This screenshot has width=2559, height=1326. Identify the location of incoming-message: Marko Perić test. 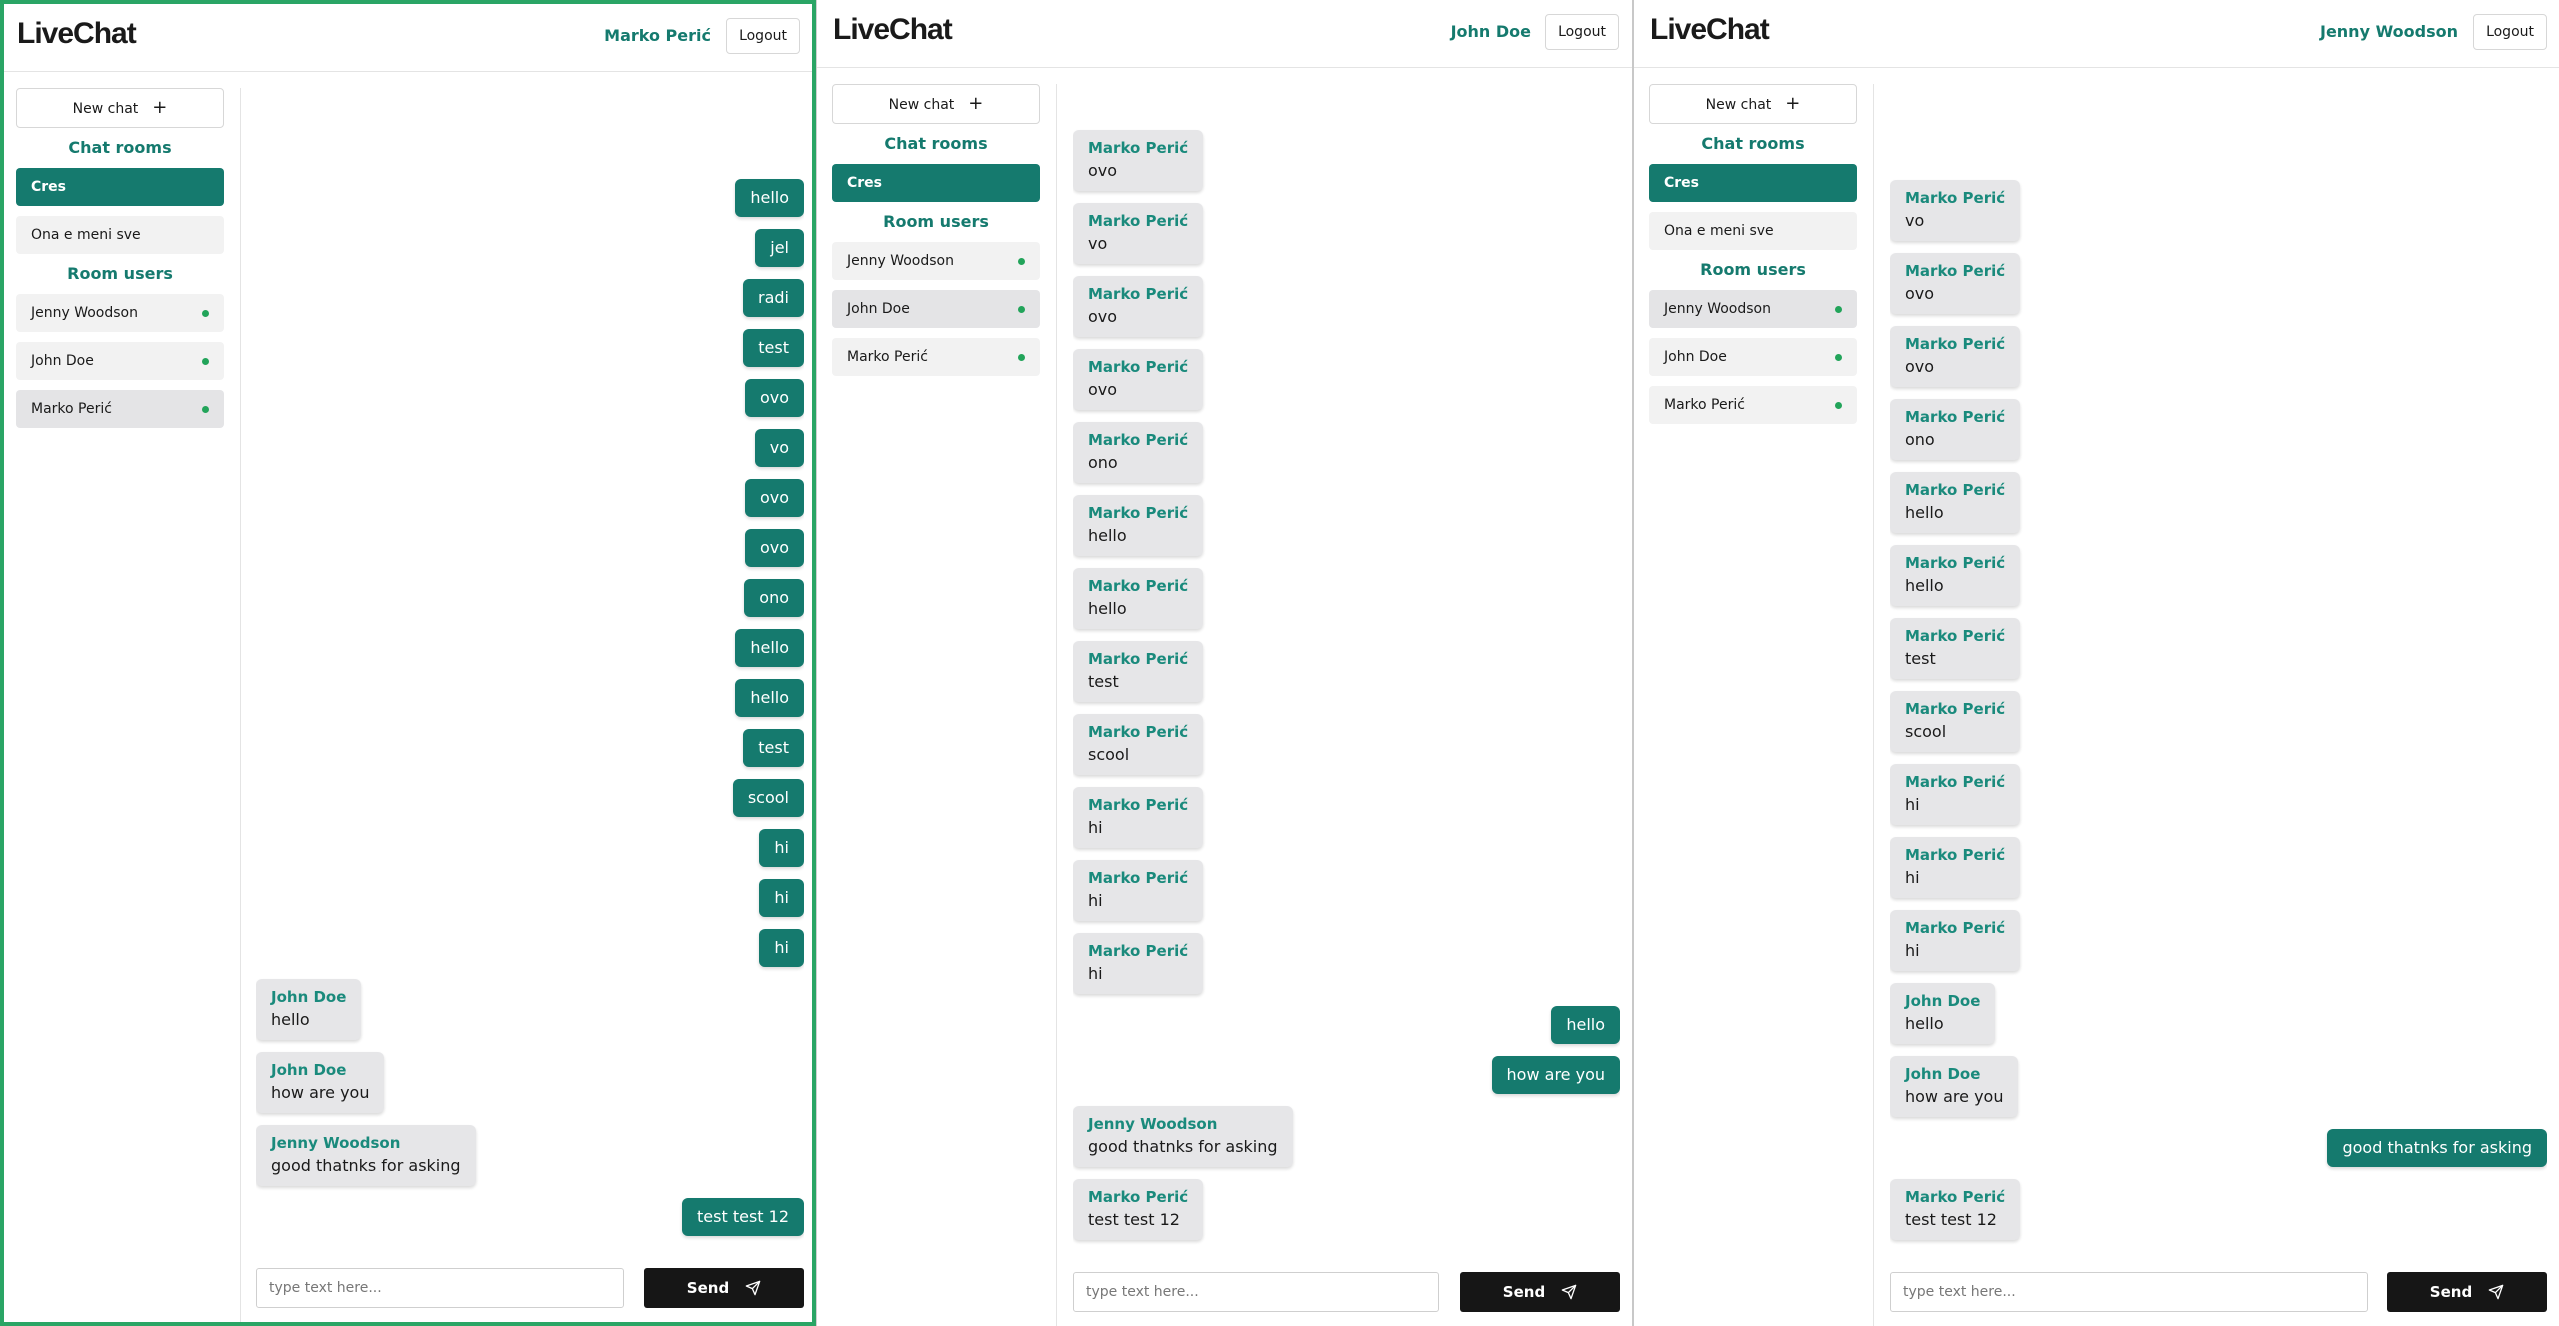
(2218, 648).